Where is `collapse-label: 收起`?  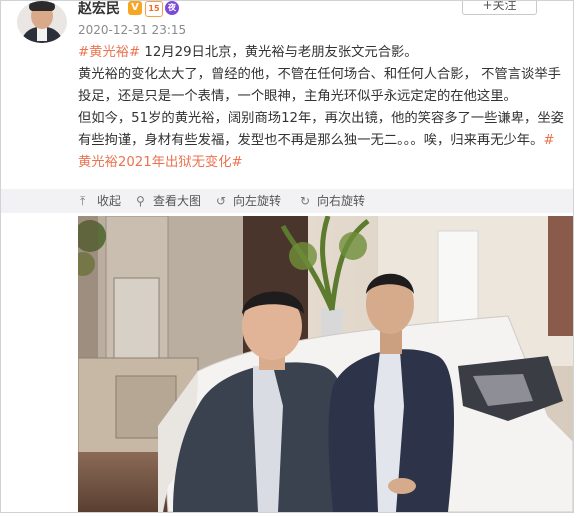
collapse-label: 收起 is located at coordinates (109, 201).